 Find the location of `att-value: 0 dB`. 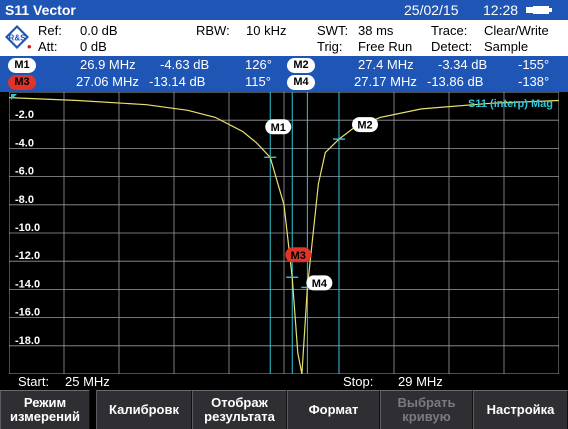

att-value: 0 dB is located at coordinates (93, 46).